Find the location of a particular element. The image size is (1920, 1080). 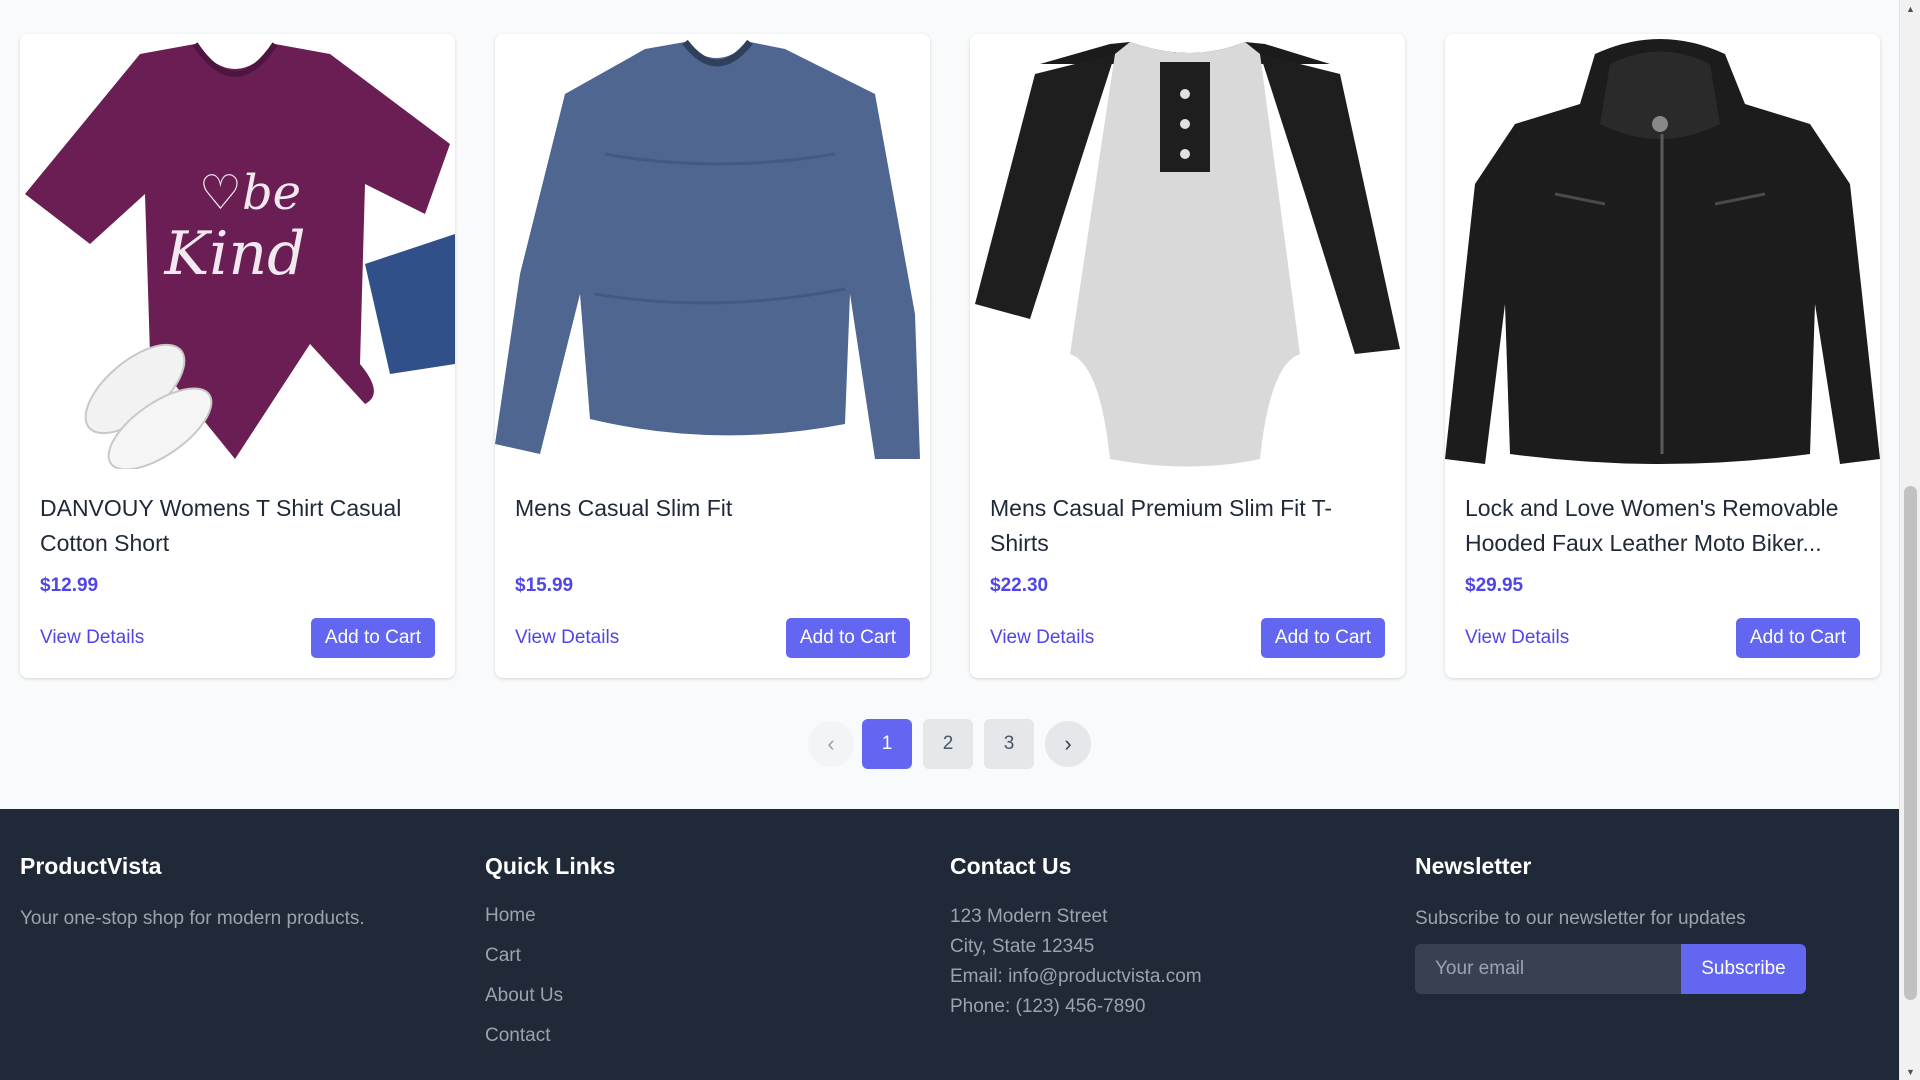

pagination-prev-button: ‹ is located at coordinates (831, 744).